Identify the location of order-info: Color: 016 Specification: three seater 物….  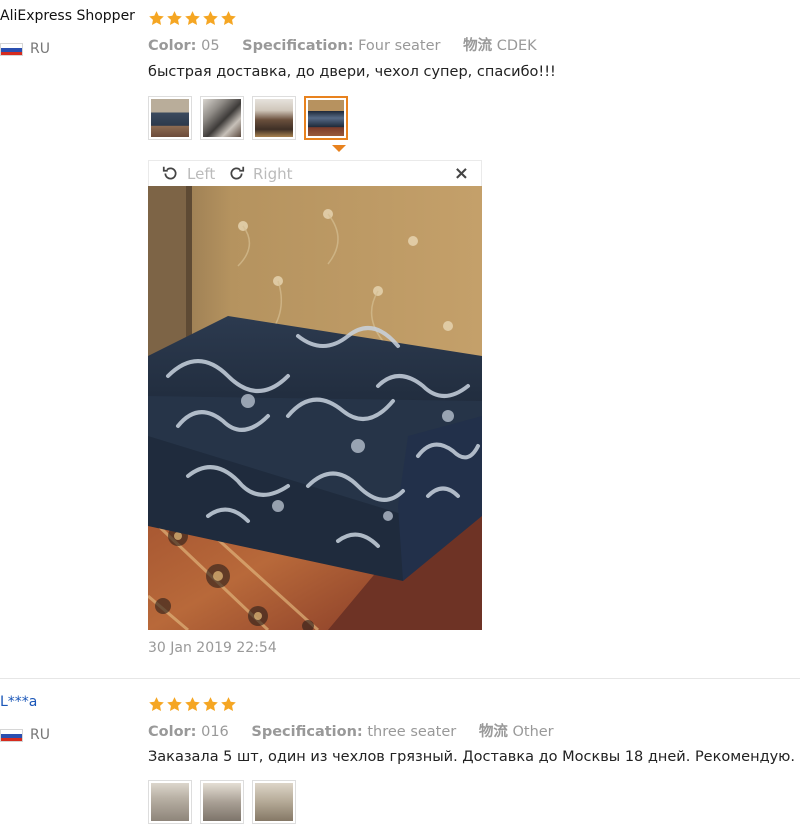
(360, 730).